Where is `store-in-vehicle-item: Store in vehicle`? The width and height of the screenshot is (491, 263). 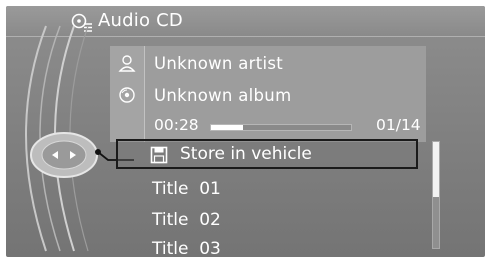
store-in-vehicle-item: Store in vehicle is located at coordinates (267, 154).